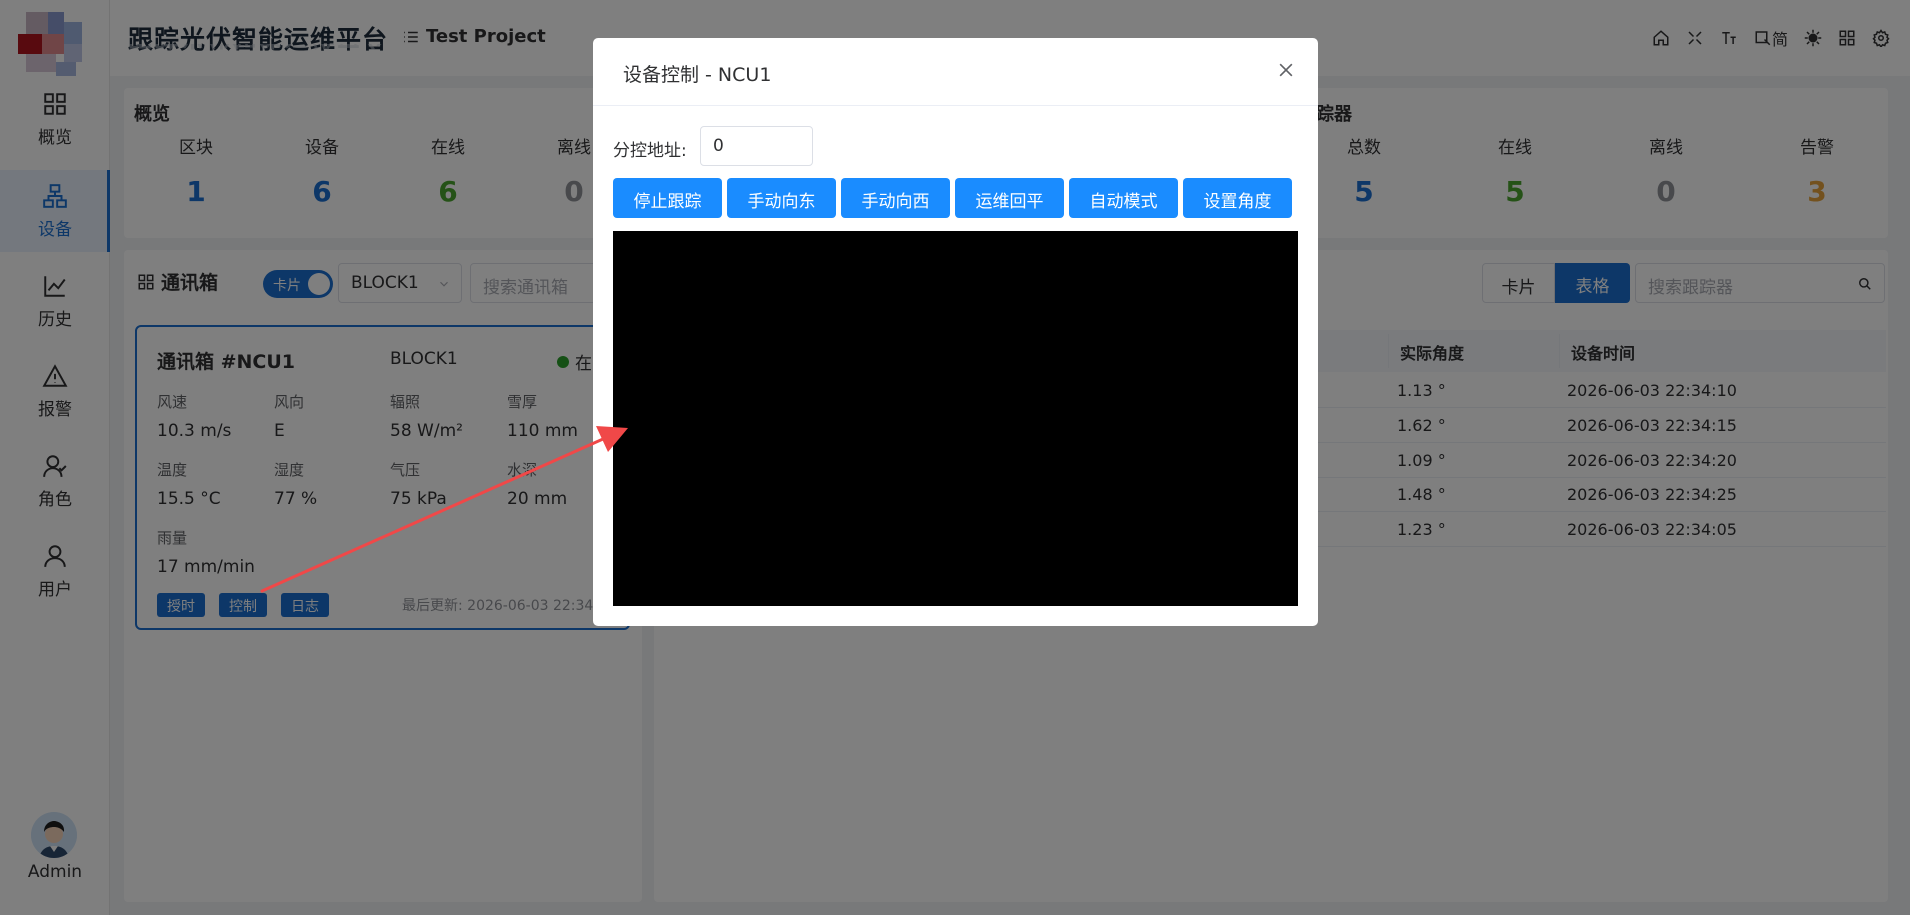 The height and width of the screenshot is (915, 1910). I want to click on close-icon, so click(1286, 70).